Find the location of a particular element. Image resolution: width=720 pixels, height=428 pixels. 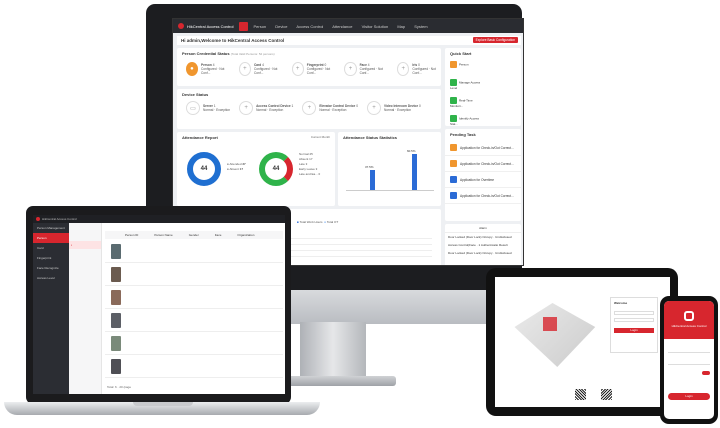

phone-header: HikCentral Access Control is located at coordinates (689, 320).